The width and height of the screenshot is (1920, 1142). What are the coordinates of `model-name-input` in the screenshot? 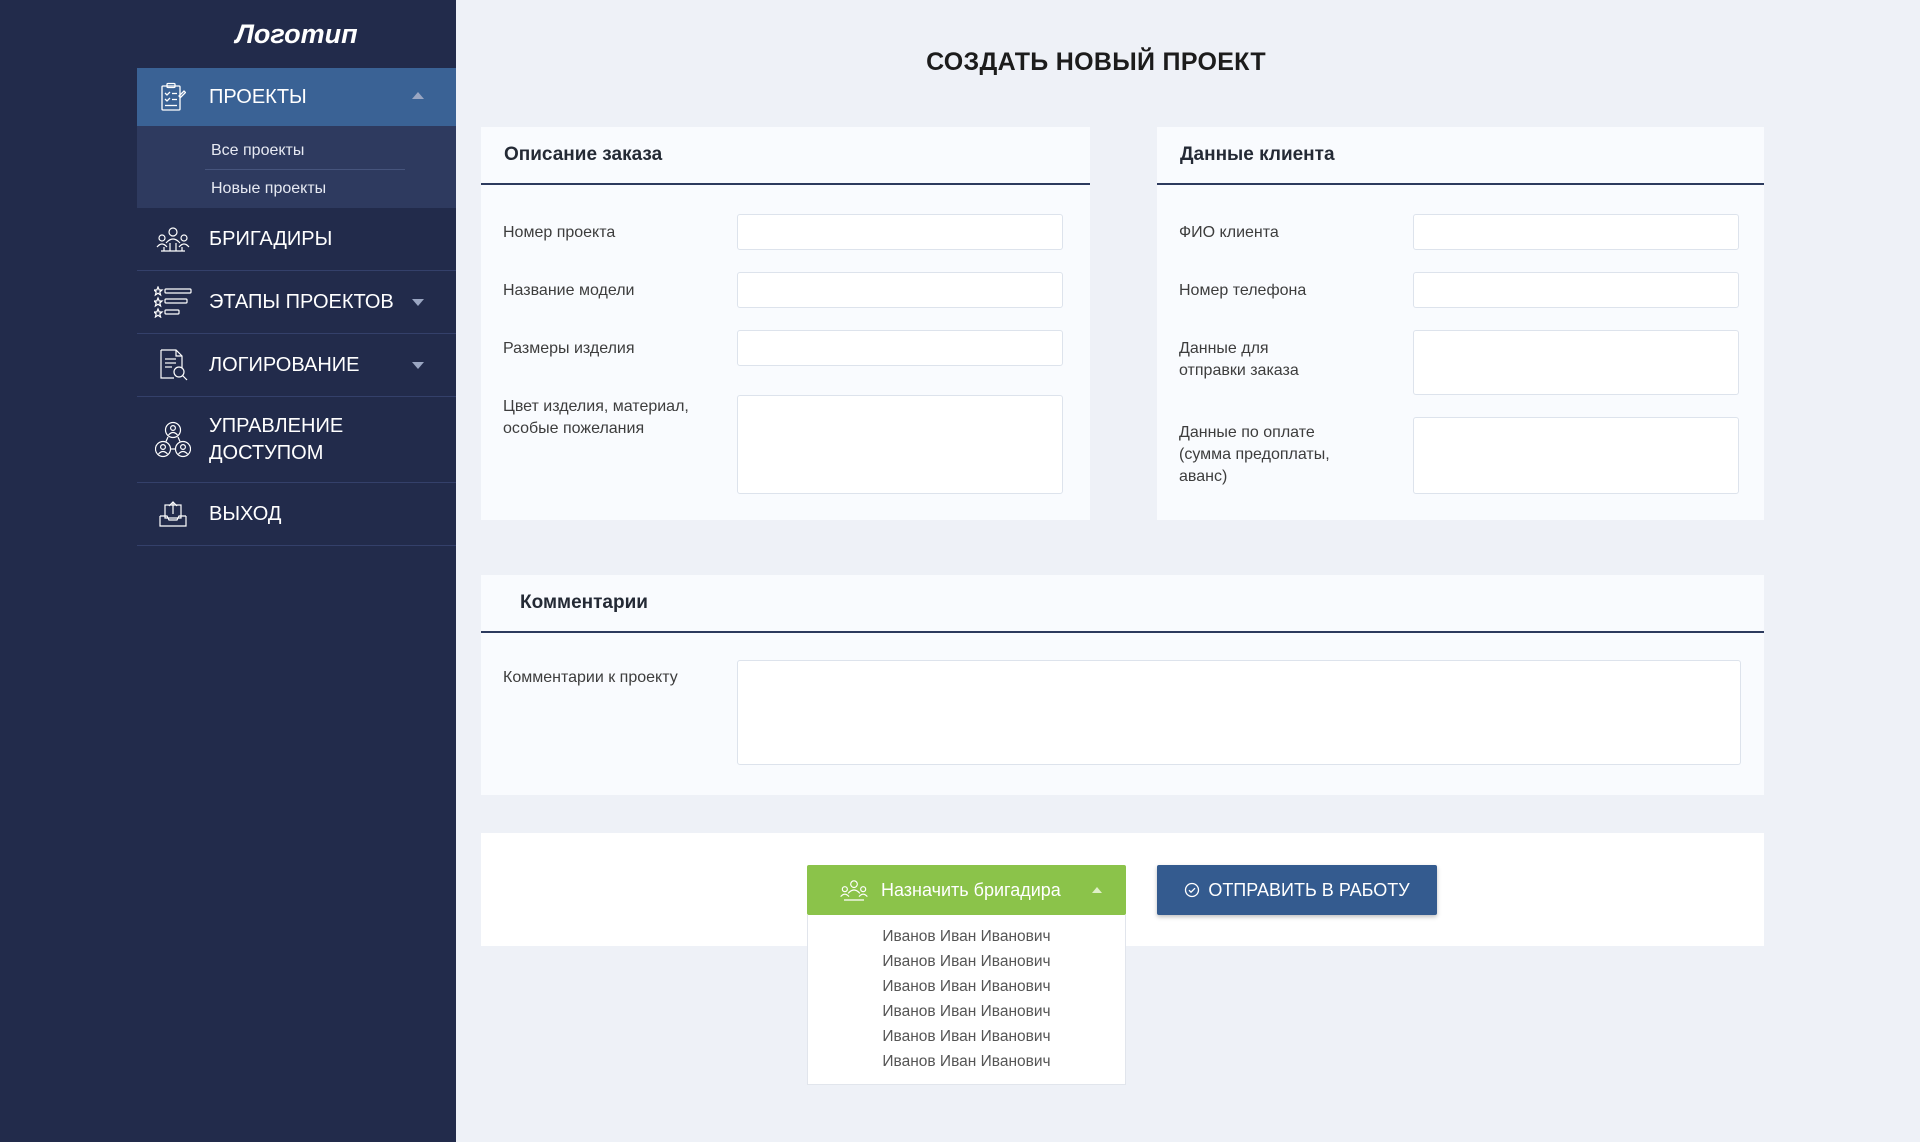 It's located at (900, 290).